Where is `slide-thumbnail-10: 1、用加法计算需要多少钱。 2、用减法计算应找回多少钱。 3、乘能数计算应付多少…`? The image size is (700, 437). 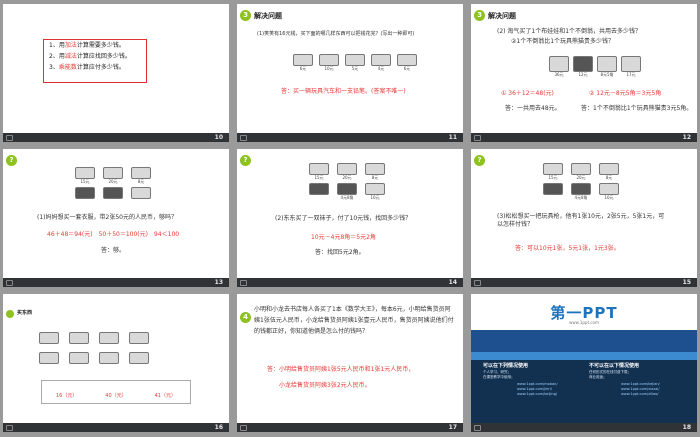
slide-thumbnail-10: 1、用加法计算需要多少钱。 2、用减法计算应找回多少钱。 3、乘能数计算应付多少… is located at coordinates (116, 73).